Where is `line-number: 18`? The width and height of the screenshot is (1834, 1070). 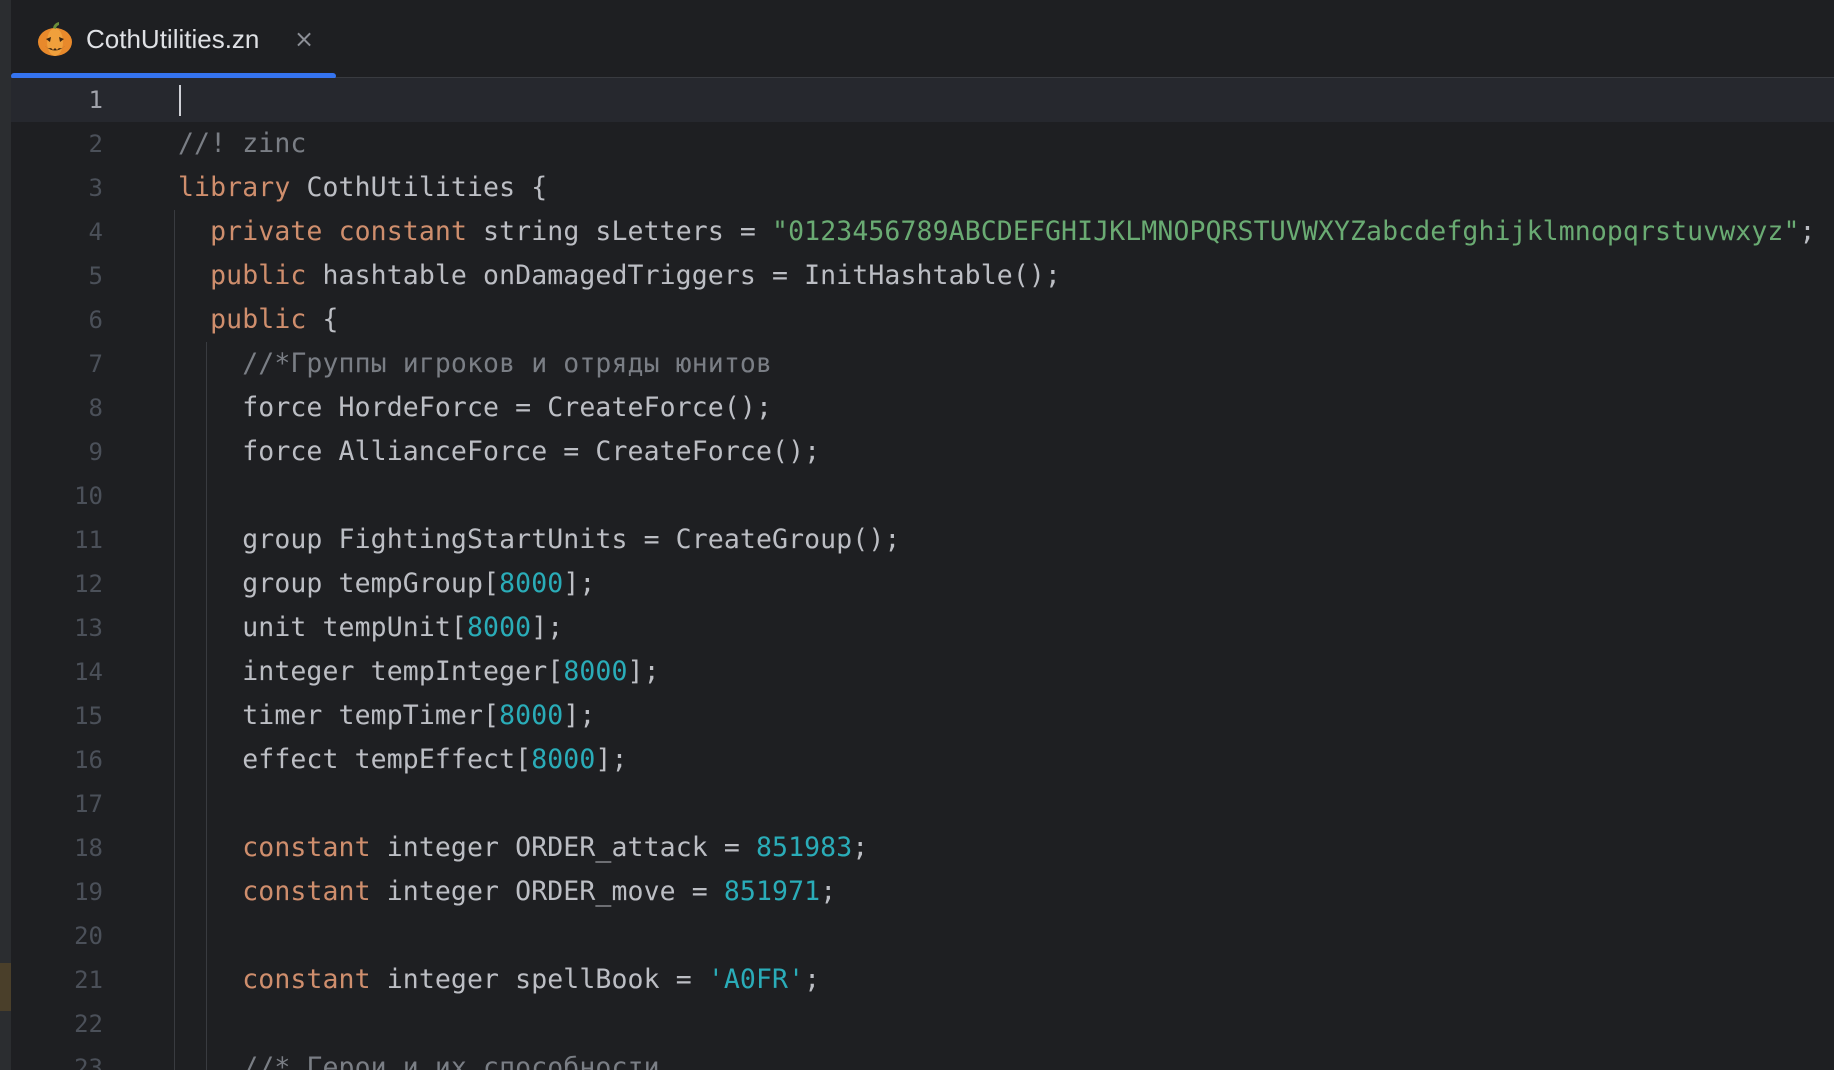 line-number: 18 is located at coordinates (88, 848).